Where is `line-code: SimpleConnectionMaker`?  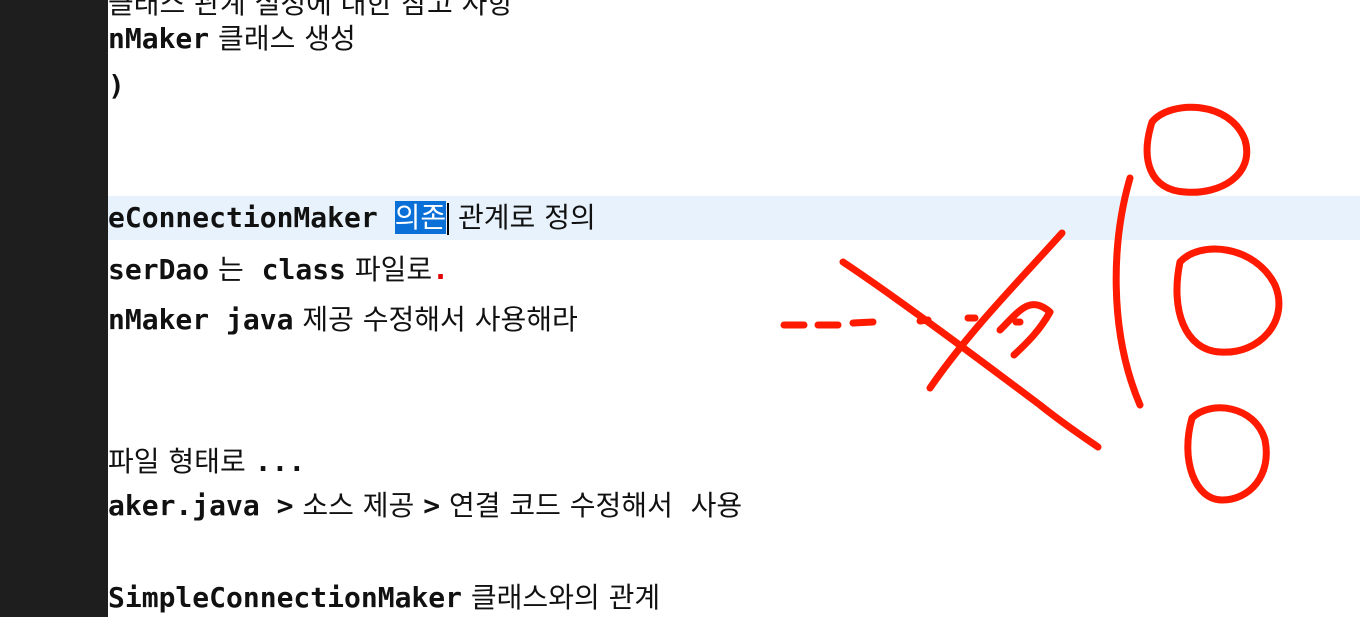
line-code: SimpleConnectionMaker is located at coordinates (285, 597).